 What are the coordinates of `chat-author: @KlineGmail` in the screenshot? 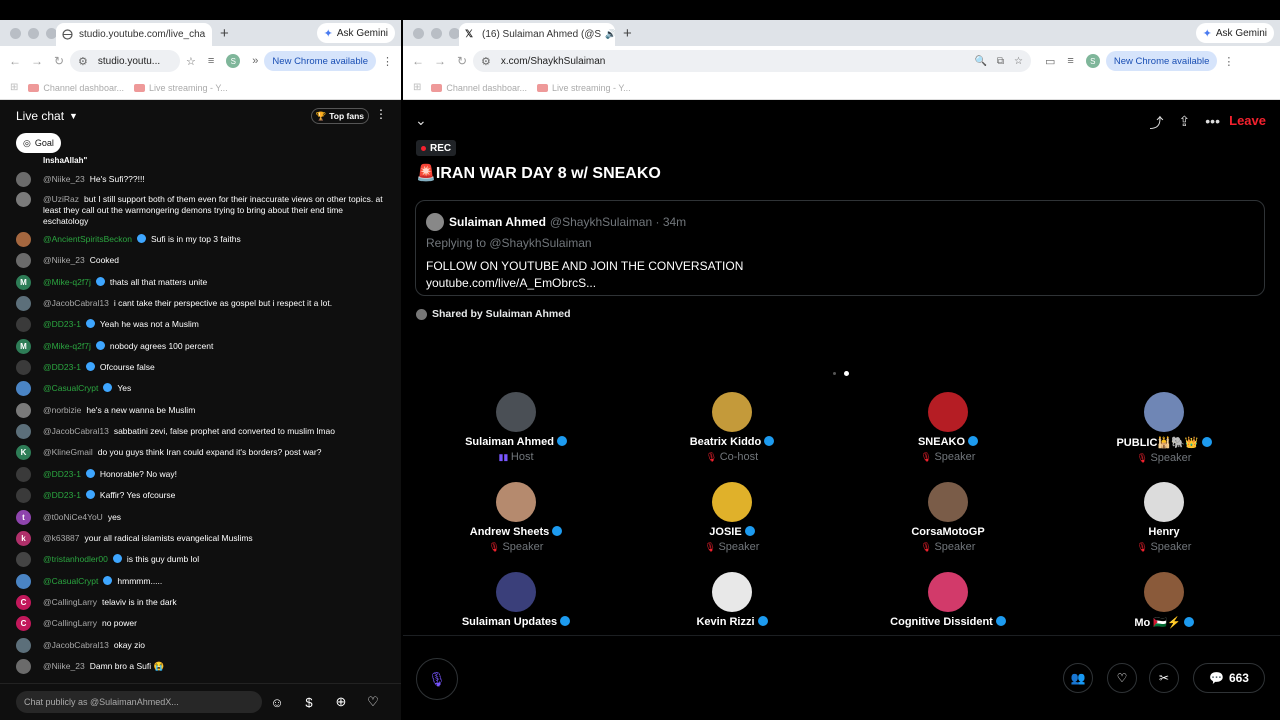 It's located at (68, 452).